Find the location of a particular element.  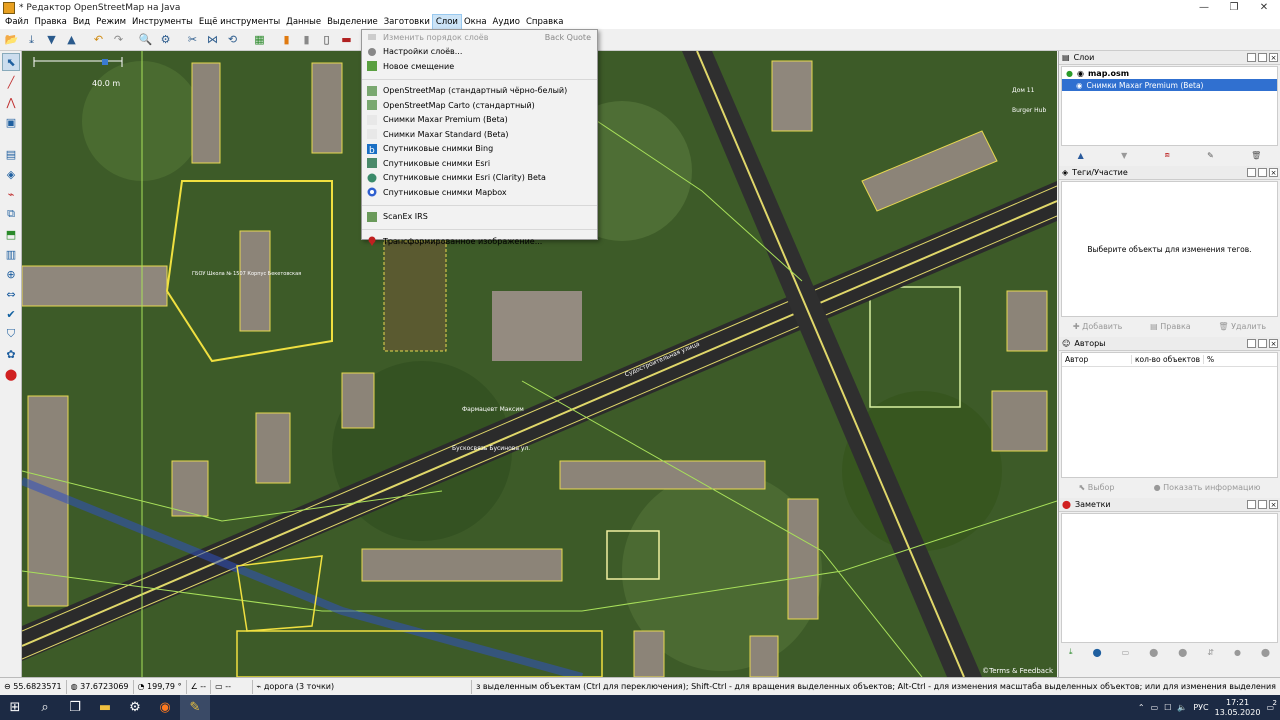

layers-panel-header: ▤ Слои × is located at coordinates (1169, 58).